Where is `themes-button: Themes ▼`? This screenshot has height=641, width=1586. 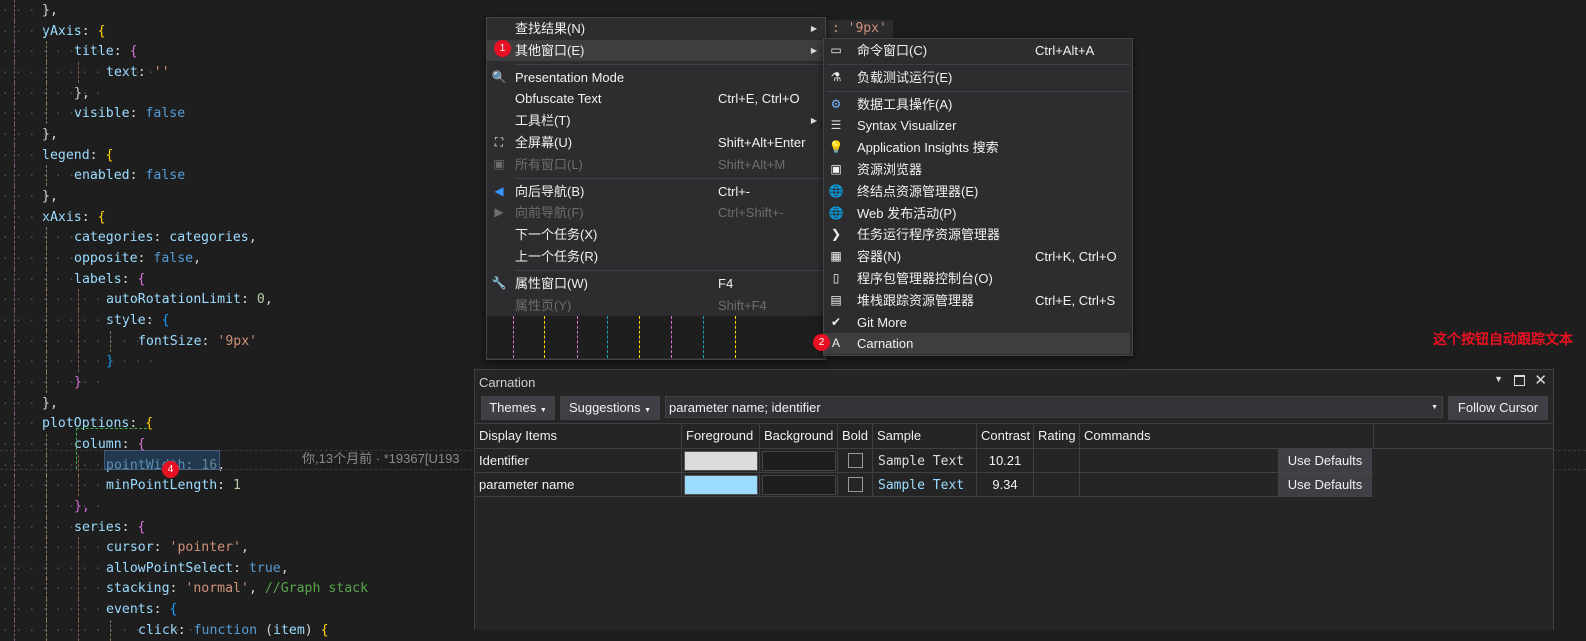 themes-button: Themes ▼ is located at coordinates (518, 408).